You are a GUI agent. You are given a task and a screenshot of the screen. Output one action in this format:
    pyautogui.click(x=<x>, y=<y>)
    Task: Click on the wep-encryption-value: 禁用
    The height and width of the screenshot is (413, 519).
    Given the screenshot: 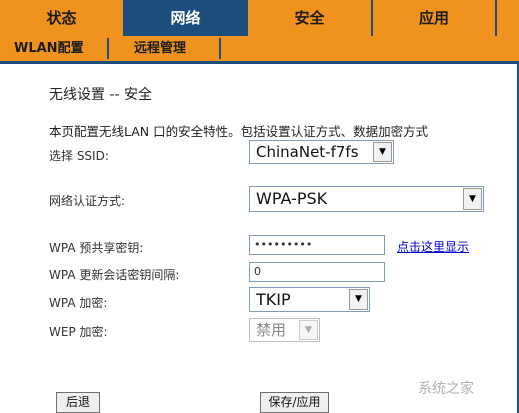 What is the action you would take?
    pyautogui.click(x=271, y=330)
    